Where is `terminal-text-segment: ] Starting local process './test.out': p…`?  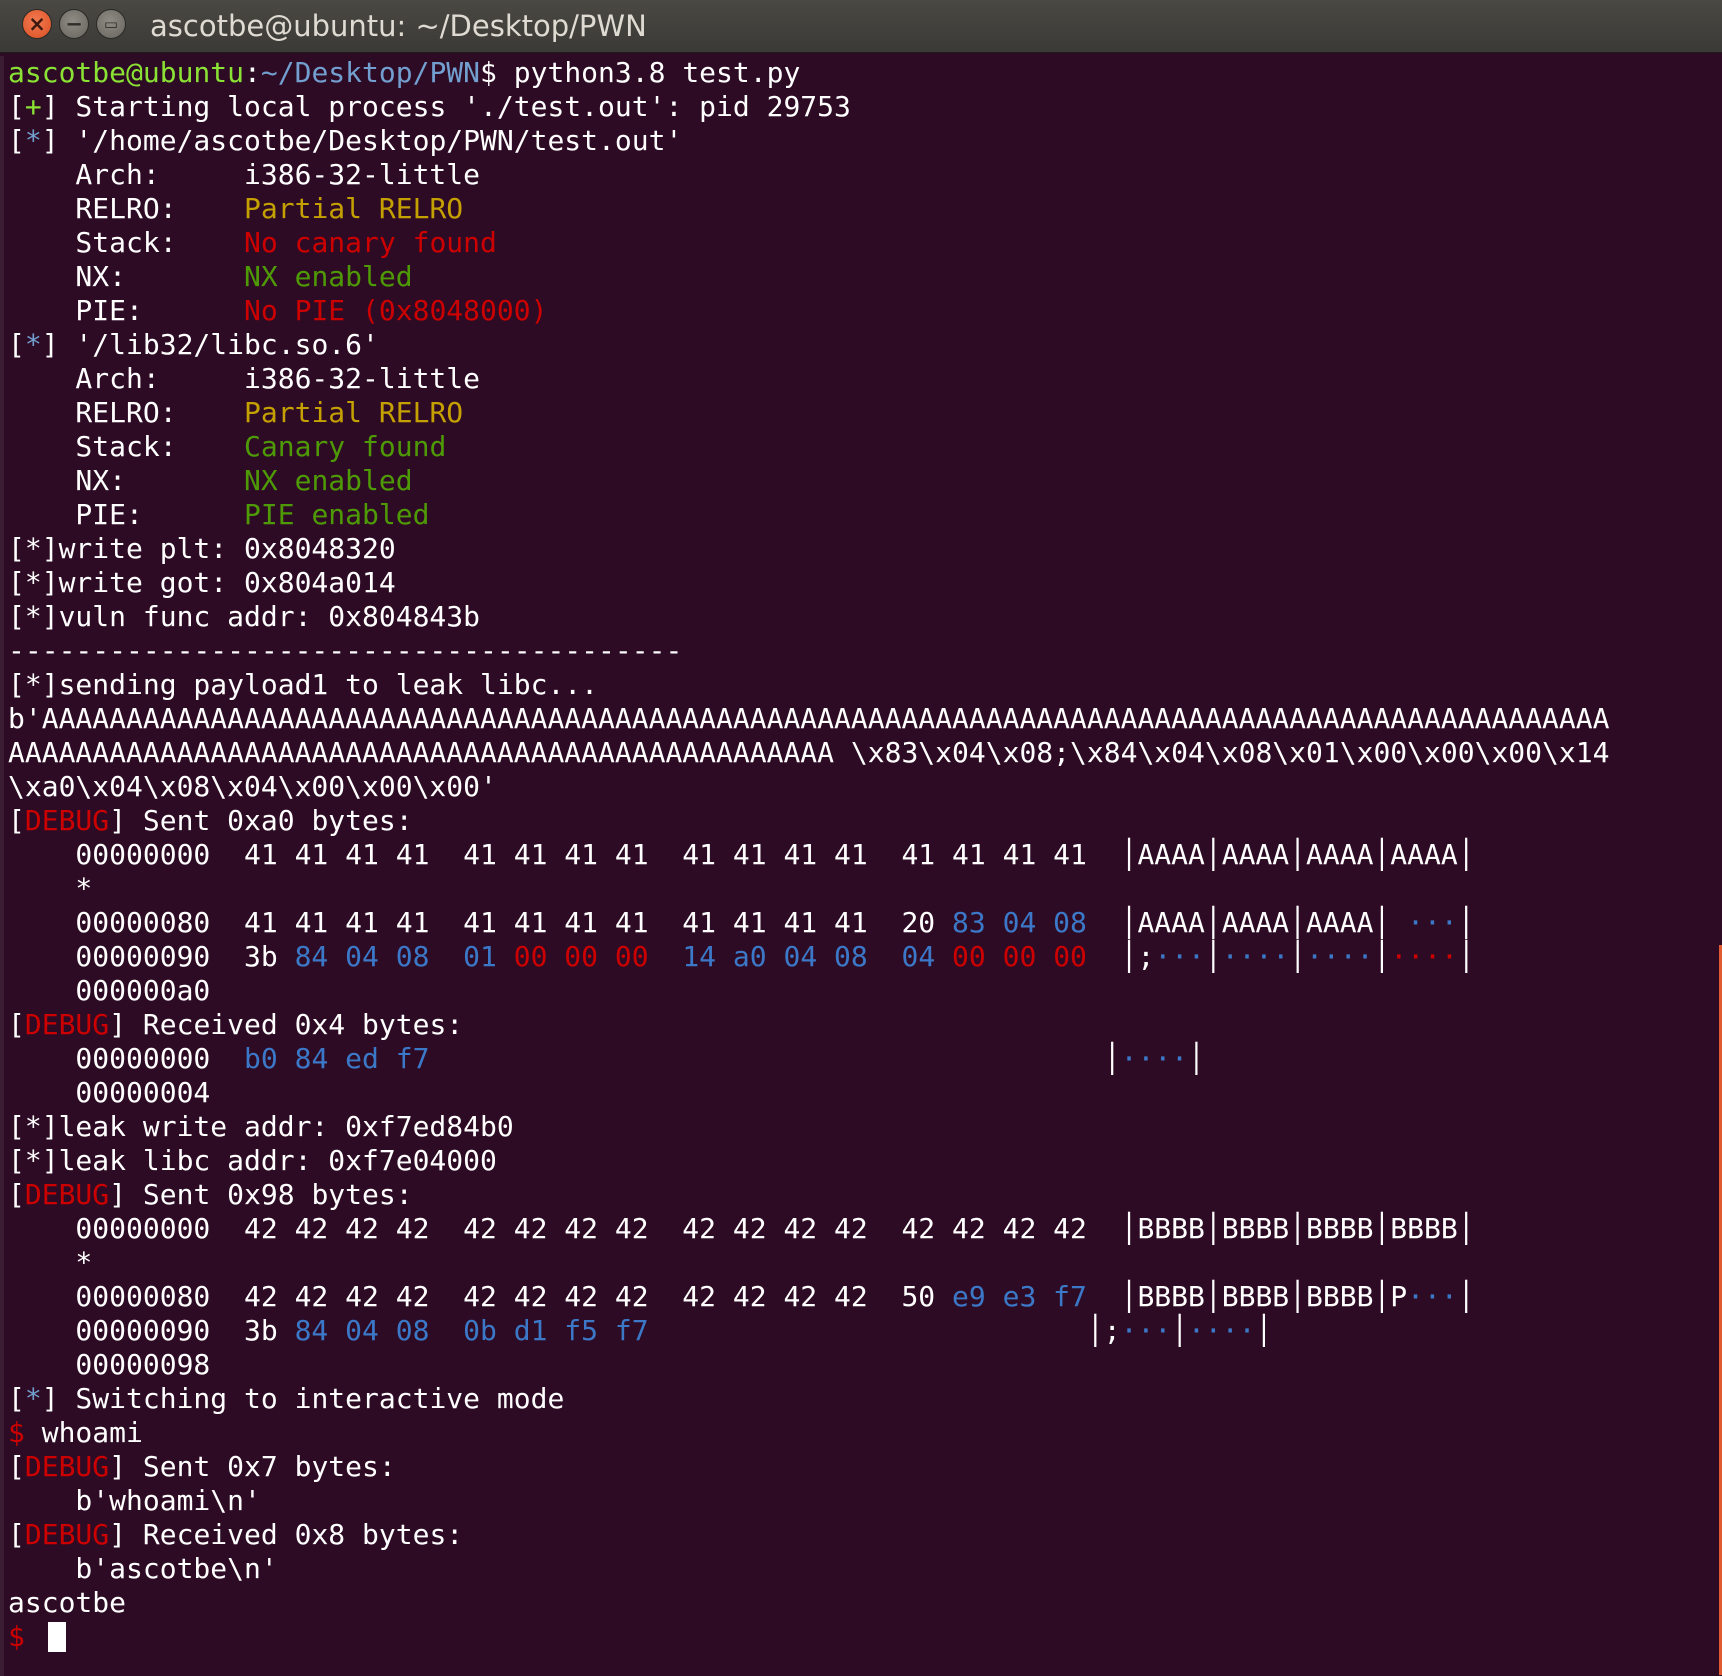 terminal-text-segment: ] Starting local process './test.out': p… is located at coordinates (446, 106).